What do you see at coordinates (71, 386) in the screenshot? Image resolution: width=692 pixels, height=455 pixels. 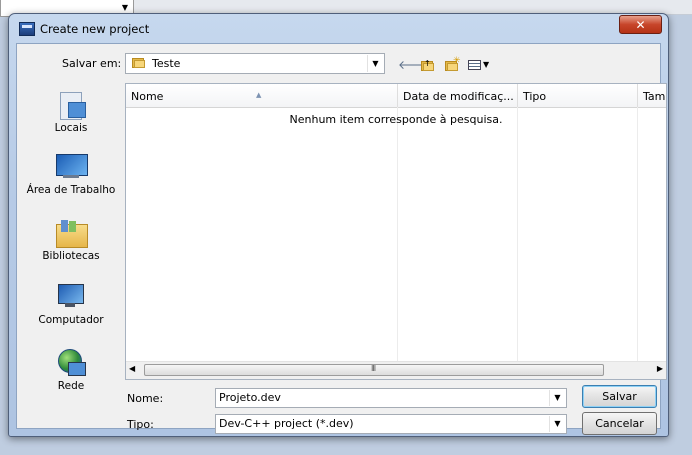 I see `place-label: Rede` at bounding box center [71, 386].